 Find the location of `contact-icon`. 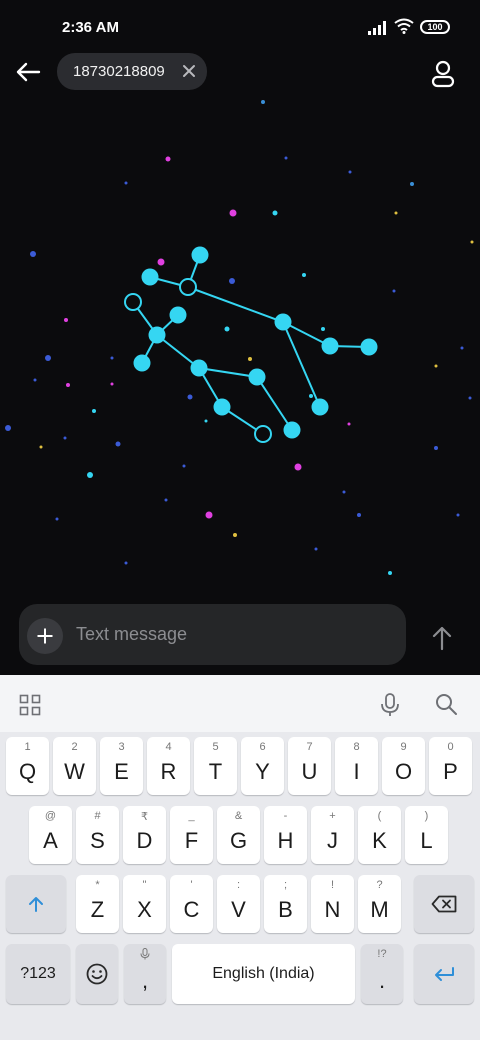

contact-icon is located at coordinates (443, 73).